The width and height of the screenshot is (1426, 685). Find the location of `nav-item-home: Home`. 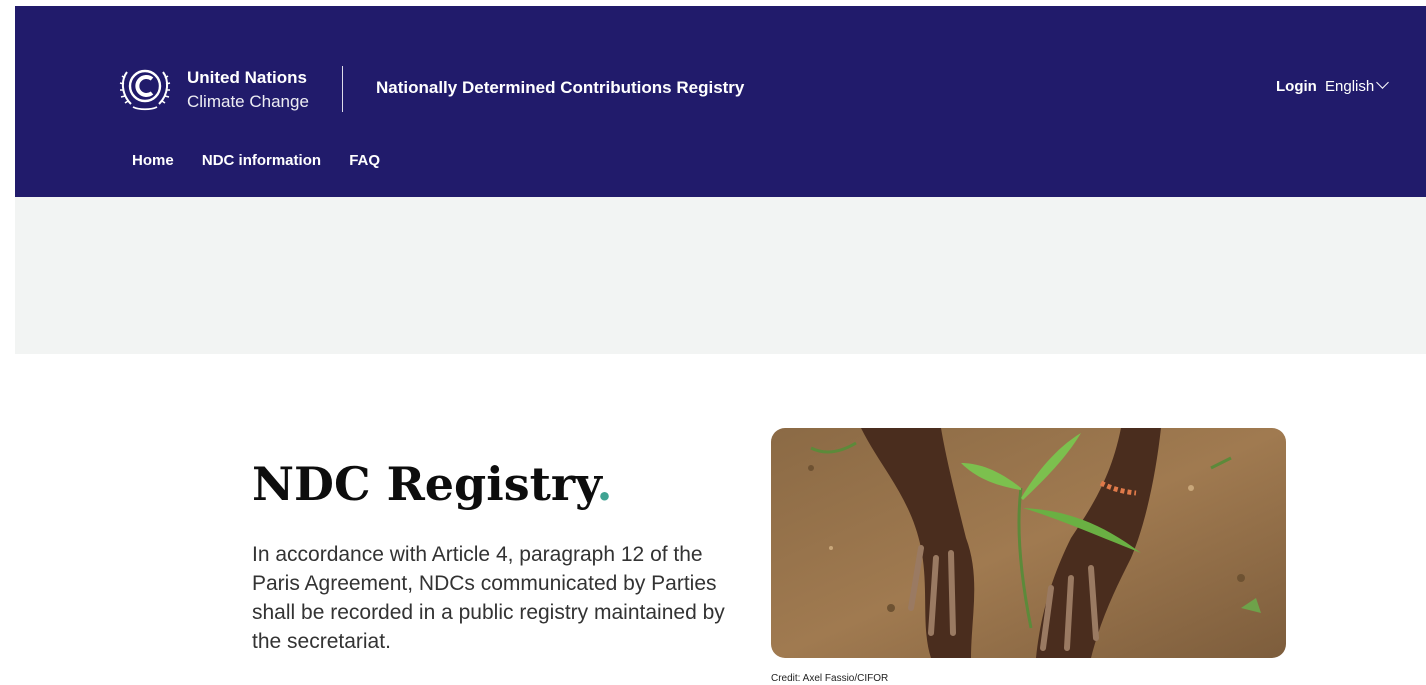

nav-item-home: Home is located at coordinates (153, 160).